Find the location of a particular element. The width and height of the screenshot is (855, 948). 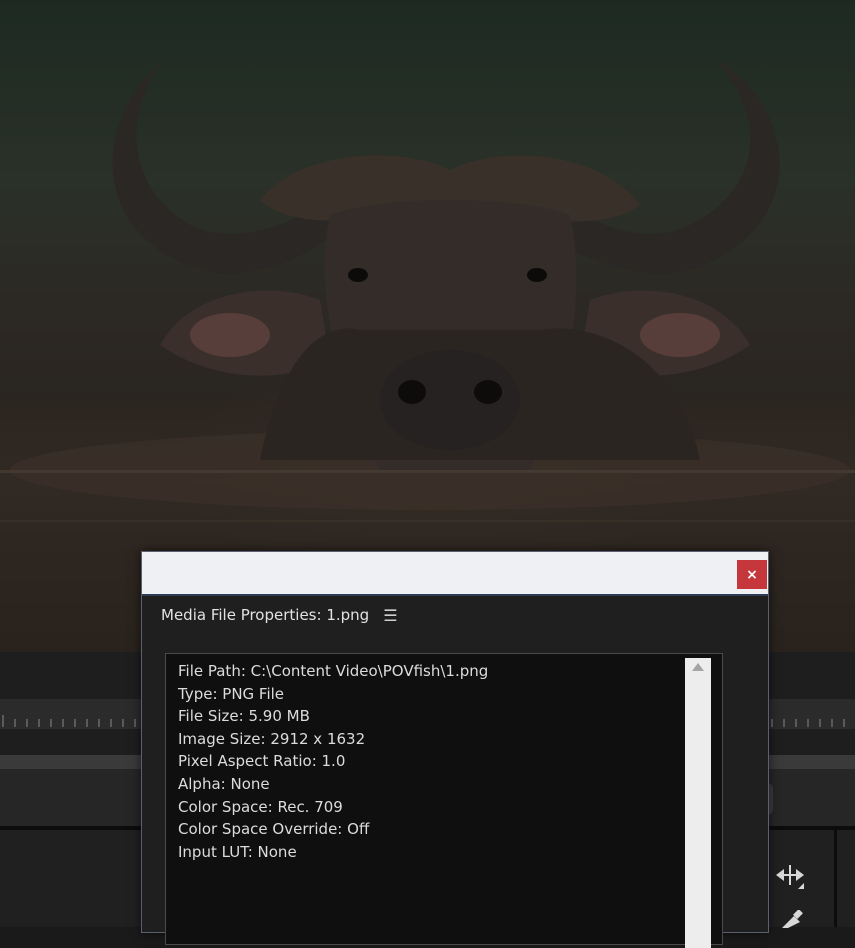

scroll-up-arrow-icon is located at coordinates (698, 667).